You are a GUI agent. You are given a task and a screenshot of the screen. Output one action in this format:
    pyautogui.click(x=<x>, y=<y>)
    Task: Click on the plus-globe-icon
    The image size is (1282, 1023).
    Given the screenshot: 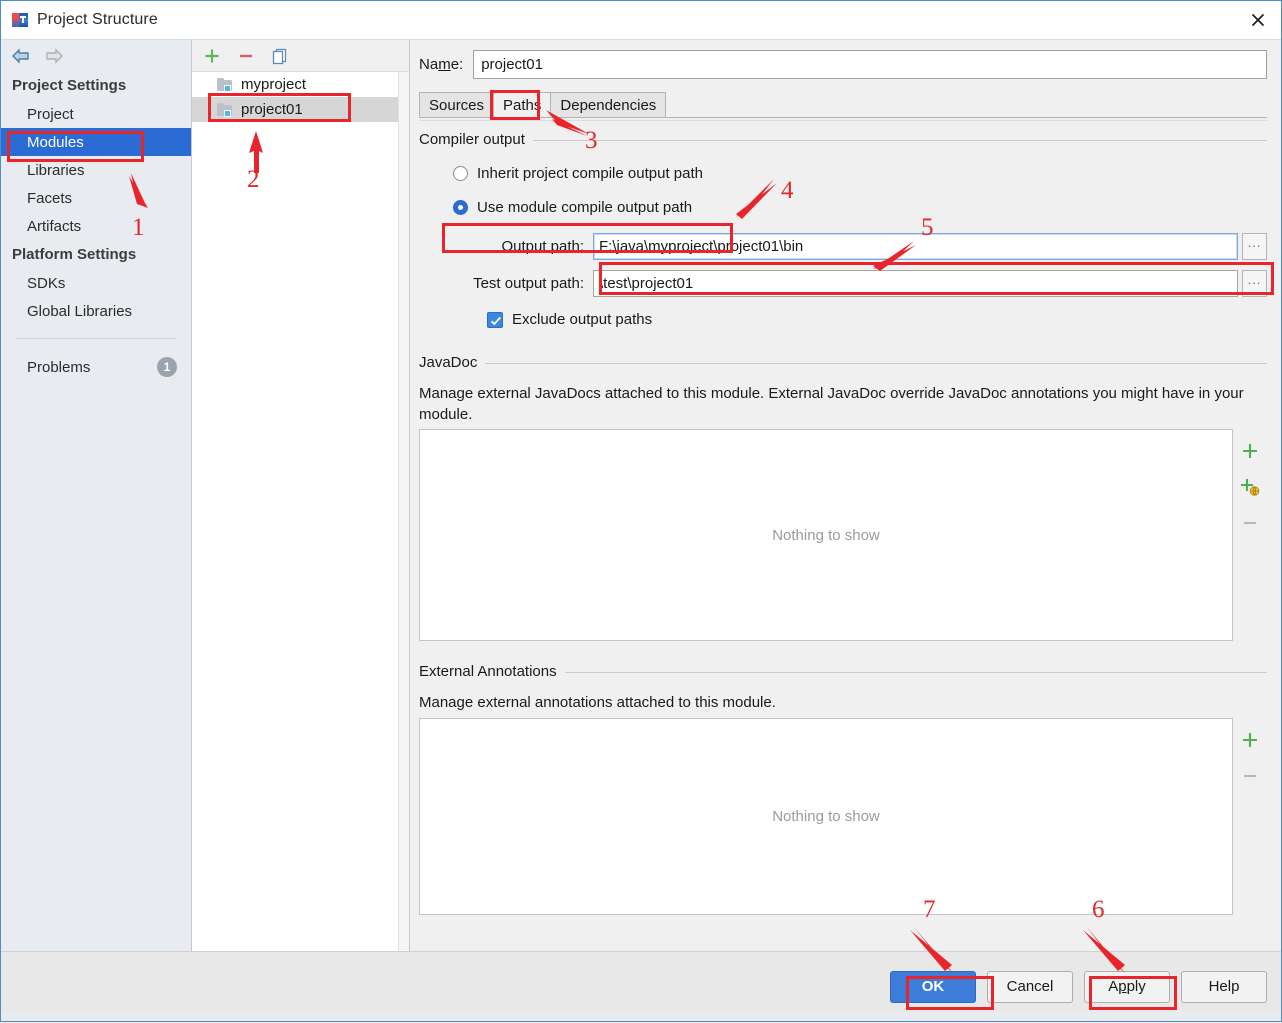 What is the action you would take?
    pyautogui.click(x=1250, y=487)
    